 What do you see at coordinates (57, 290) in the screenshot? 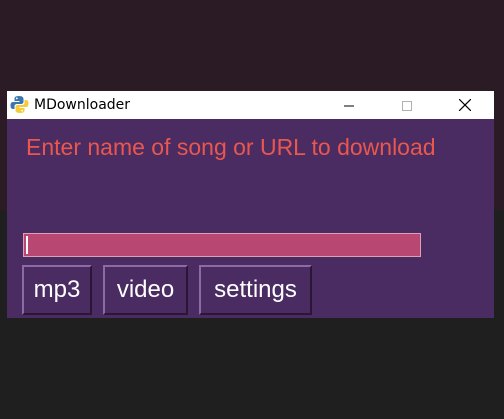
I see `mp3-button: mp3` at bounding box center [57, 290].